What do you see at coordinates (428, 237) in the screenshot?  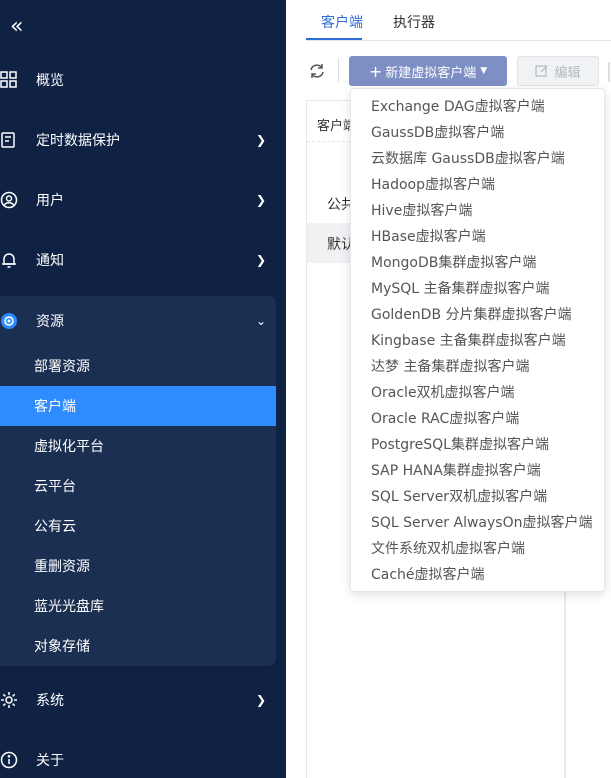 I see `menu-item: HBase虚拟客户端` at bounding box center [428, 237].